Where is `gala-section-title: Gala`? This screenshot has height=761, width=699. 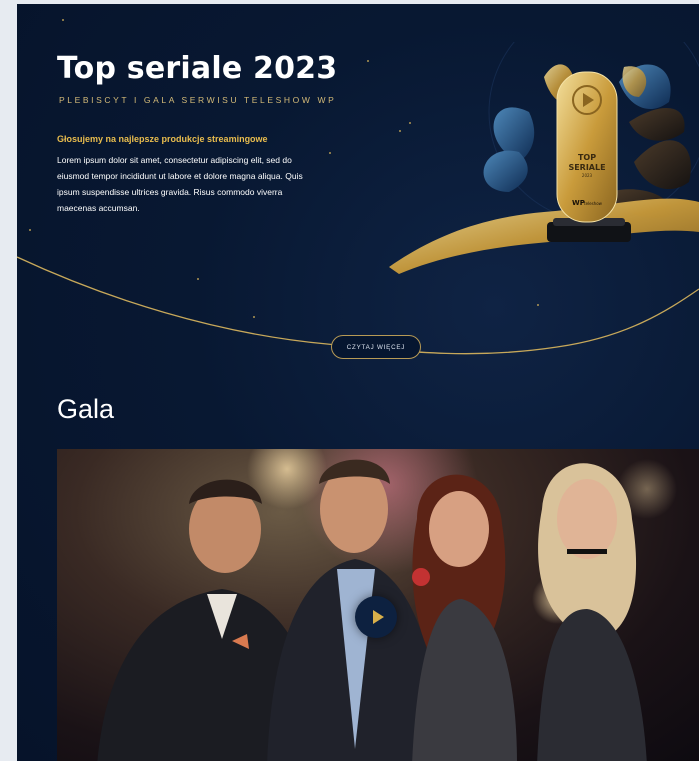 gala-section-title: Gala is located at coordinates (86, 409).